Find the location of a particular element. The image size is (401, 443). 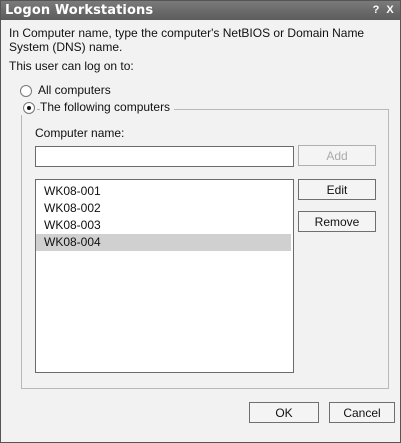

close-icon: X is located at coordinates (390, 10).